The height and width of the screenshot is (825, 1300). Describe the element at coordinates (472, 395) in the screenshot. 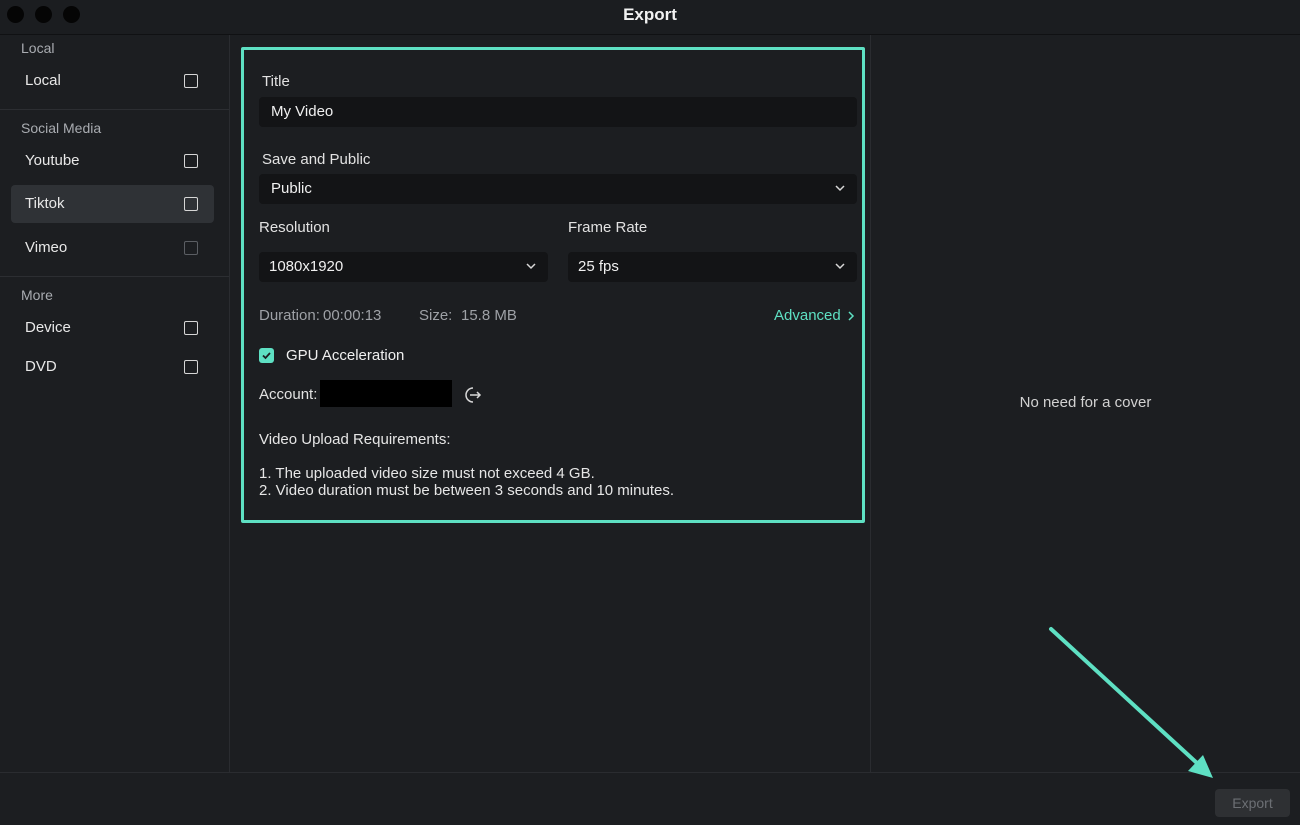

I see `logout-icon` at that location.